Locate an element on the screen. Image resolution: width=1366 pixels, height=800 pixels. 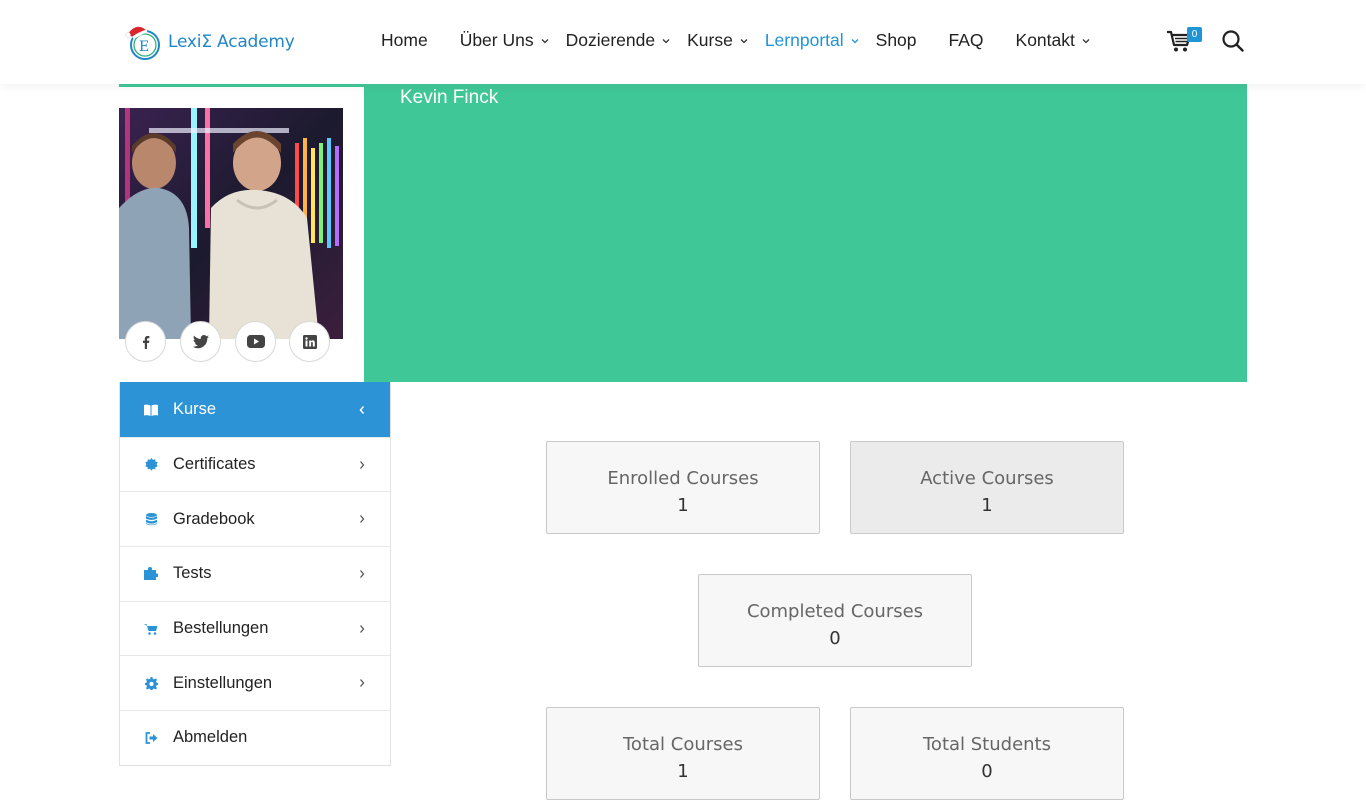
nav-label: FAQ is located at coordinates (966, 40).